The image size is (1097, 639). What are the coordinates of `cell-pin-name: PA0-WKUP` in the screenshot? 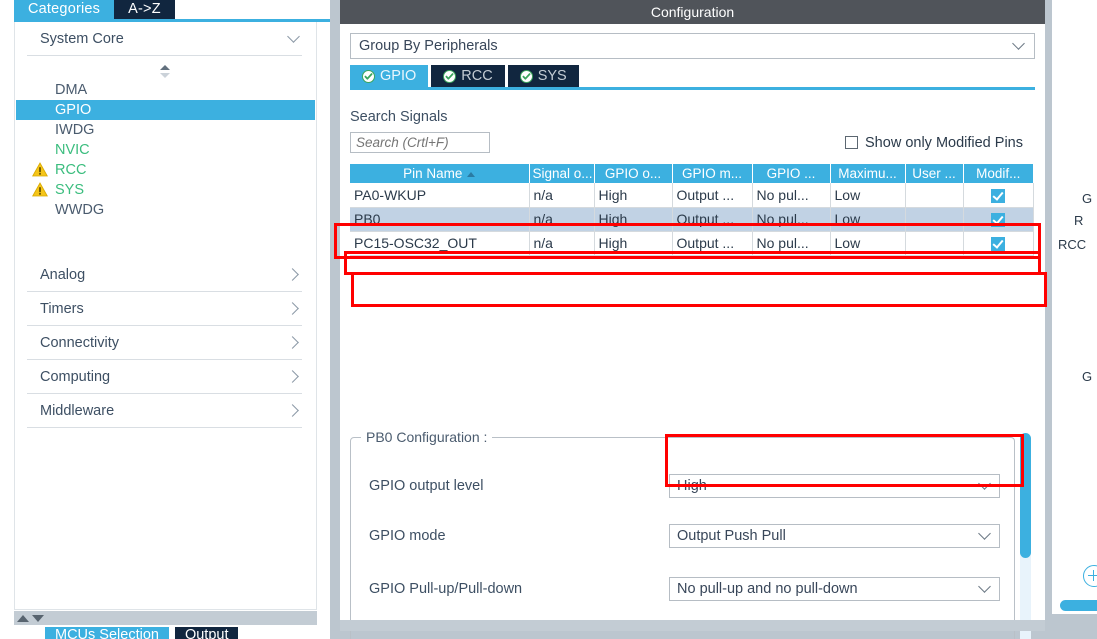 It's located at (440, 195).